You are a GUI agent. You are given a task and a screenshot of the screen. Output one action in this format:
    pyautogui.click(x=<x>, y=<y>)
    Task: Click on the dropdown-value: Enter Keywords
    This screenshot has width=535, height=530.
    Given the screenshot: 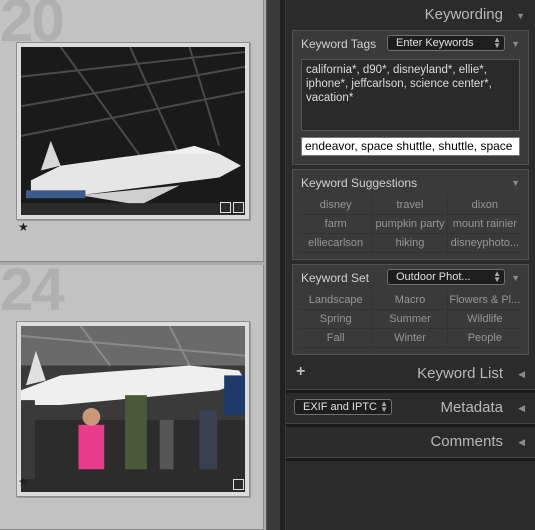 What is the action you would take?
    pyautogui.click(x=435, y=43)
    